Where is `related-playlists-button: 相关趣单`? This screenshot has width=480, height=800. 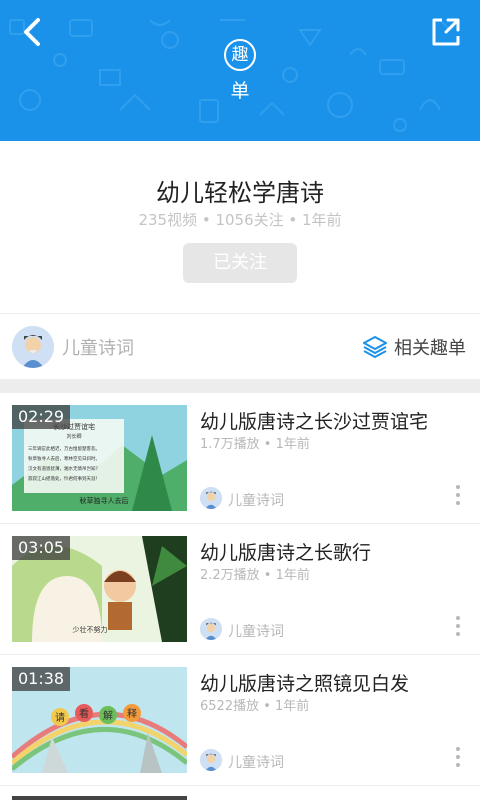 related-playlists-button: 相关趣单 is located at coordinates (414, 347).